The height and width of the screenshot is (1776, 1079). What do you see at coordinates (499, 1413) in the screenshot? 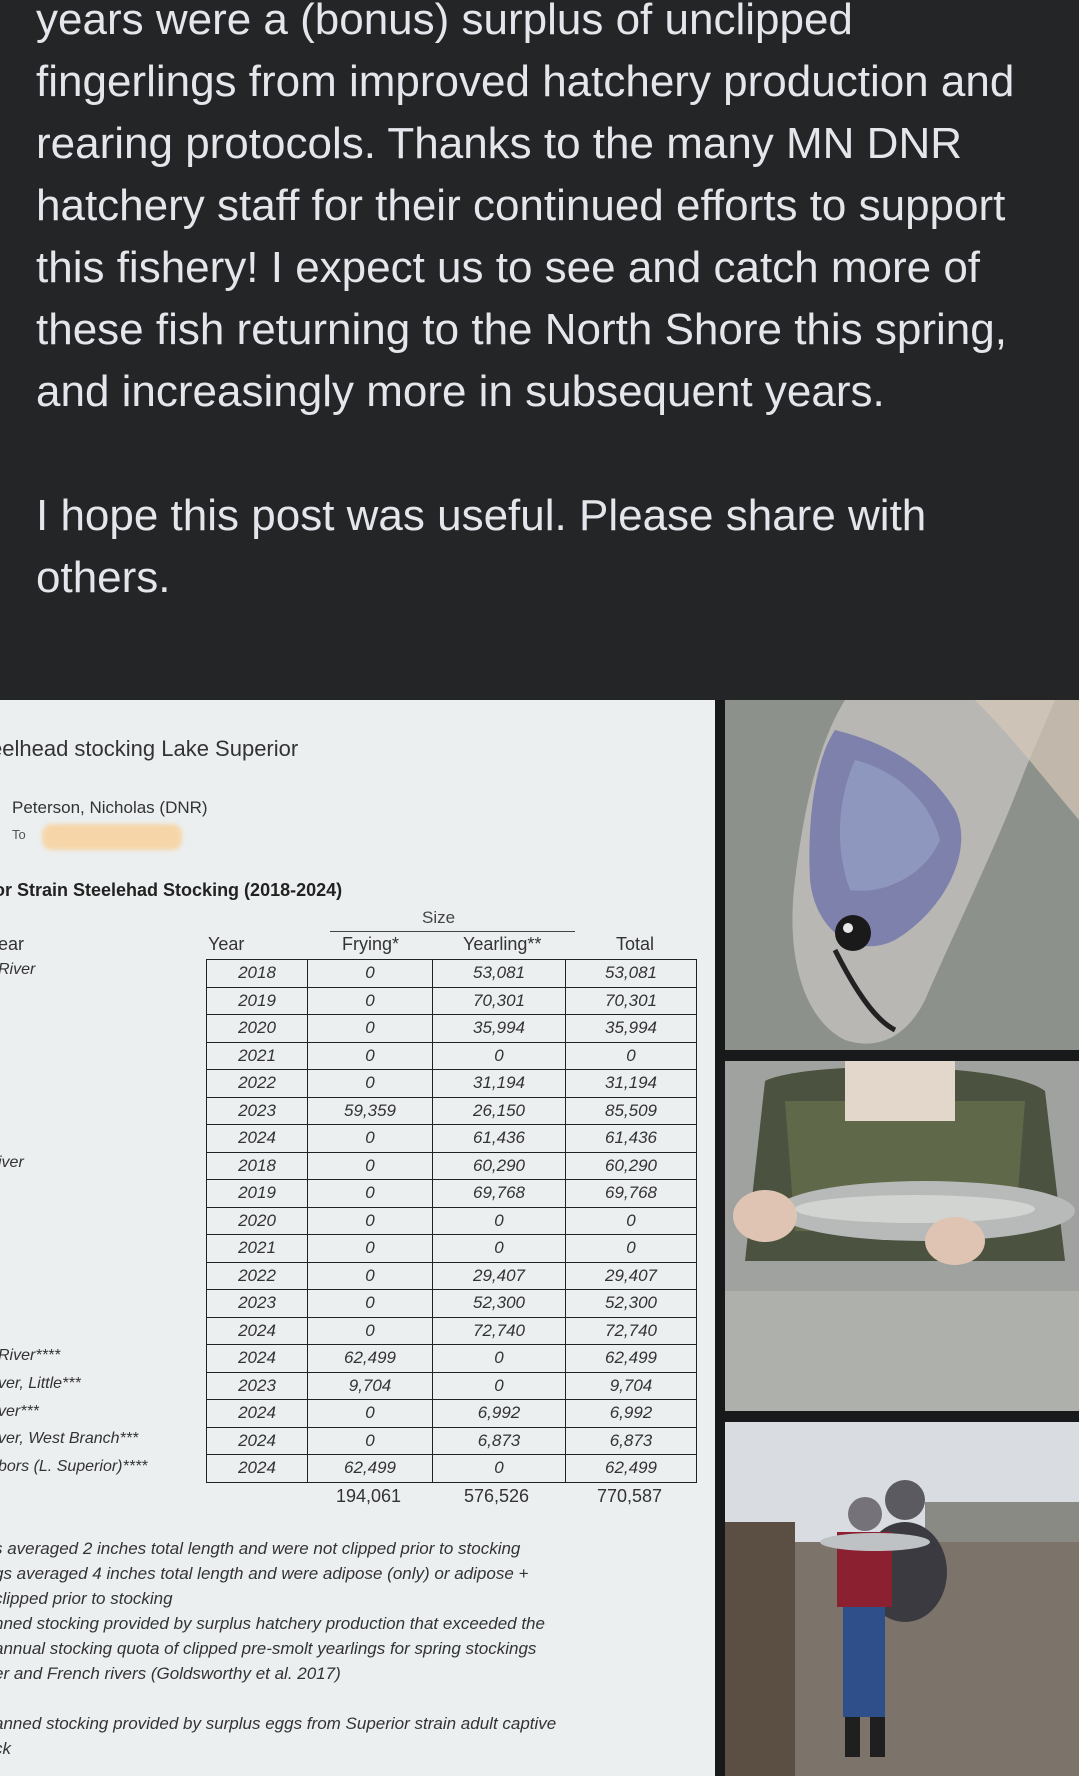
I see `cell-yearling: 6,992` at bounding box center [499, 1413].